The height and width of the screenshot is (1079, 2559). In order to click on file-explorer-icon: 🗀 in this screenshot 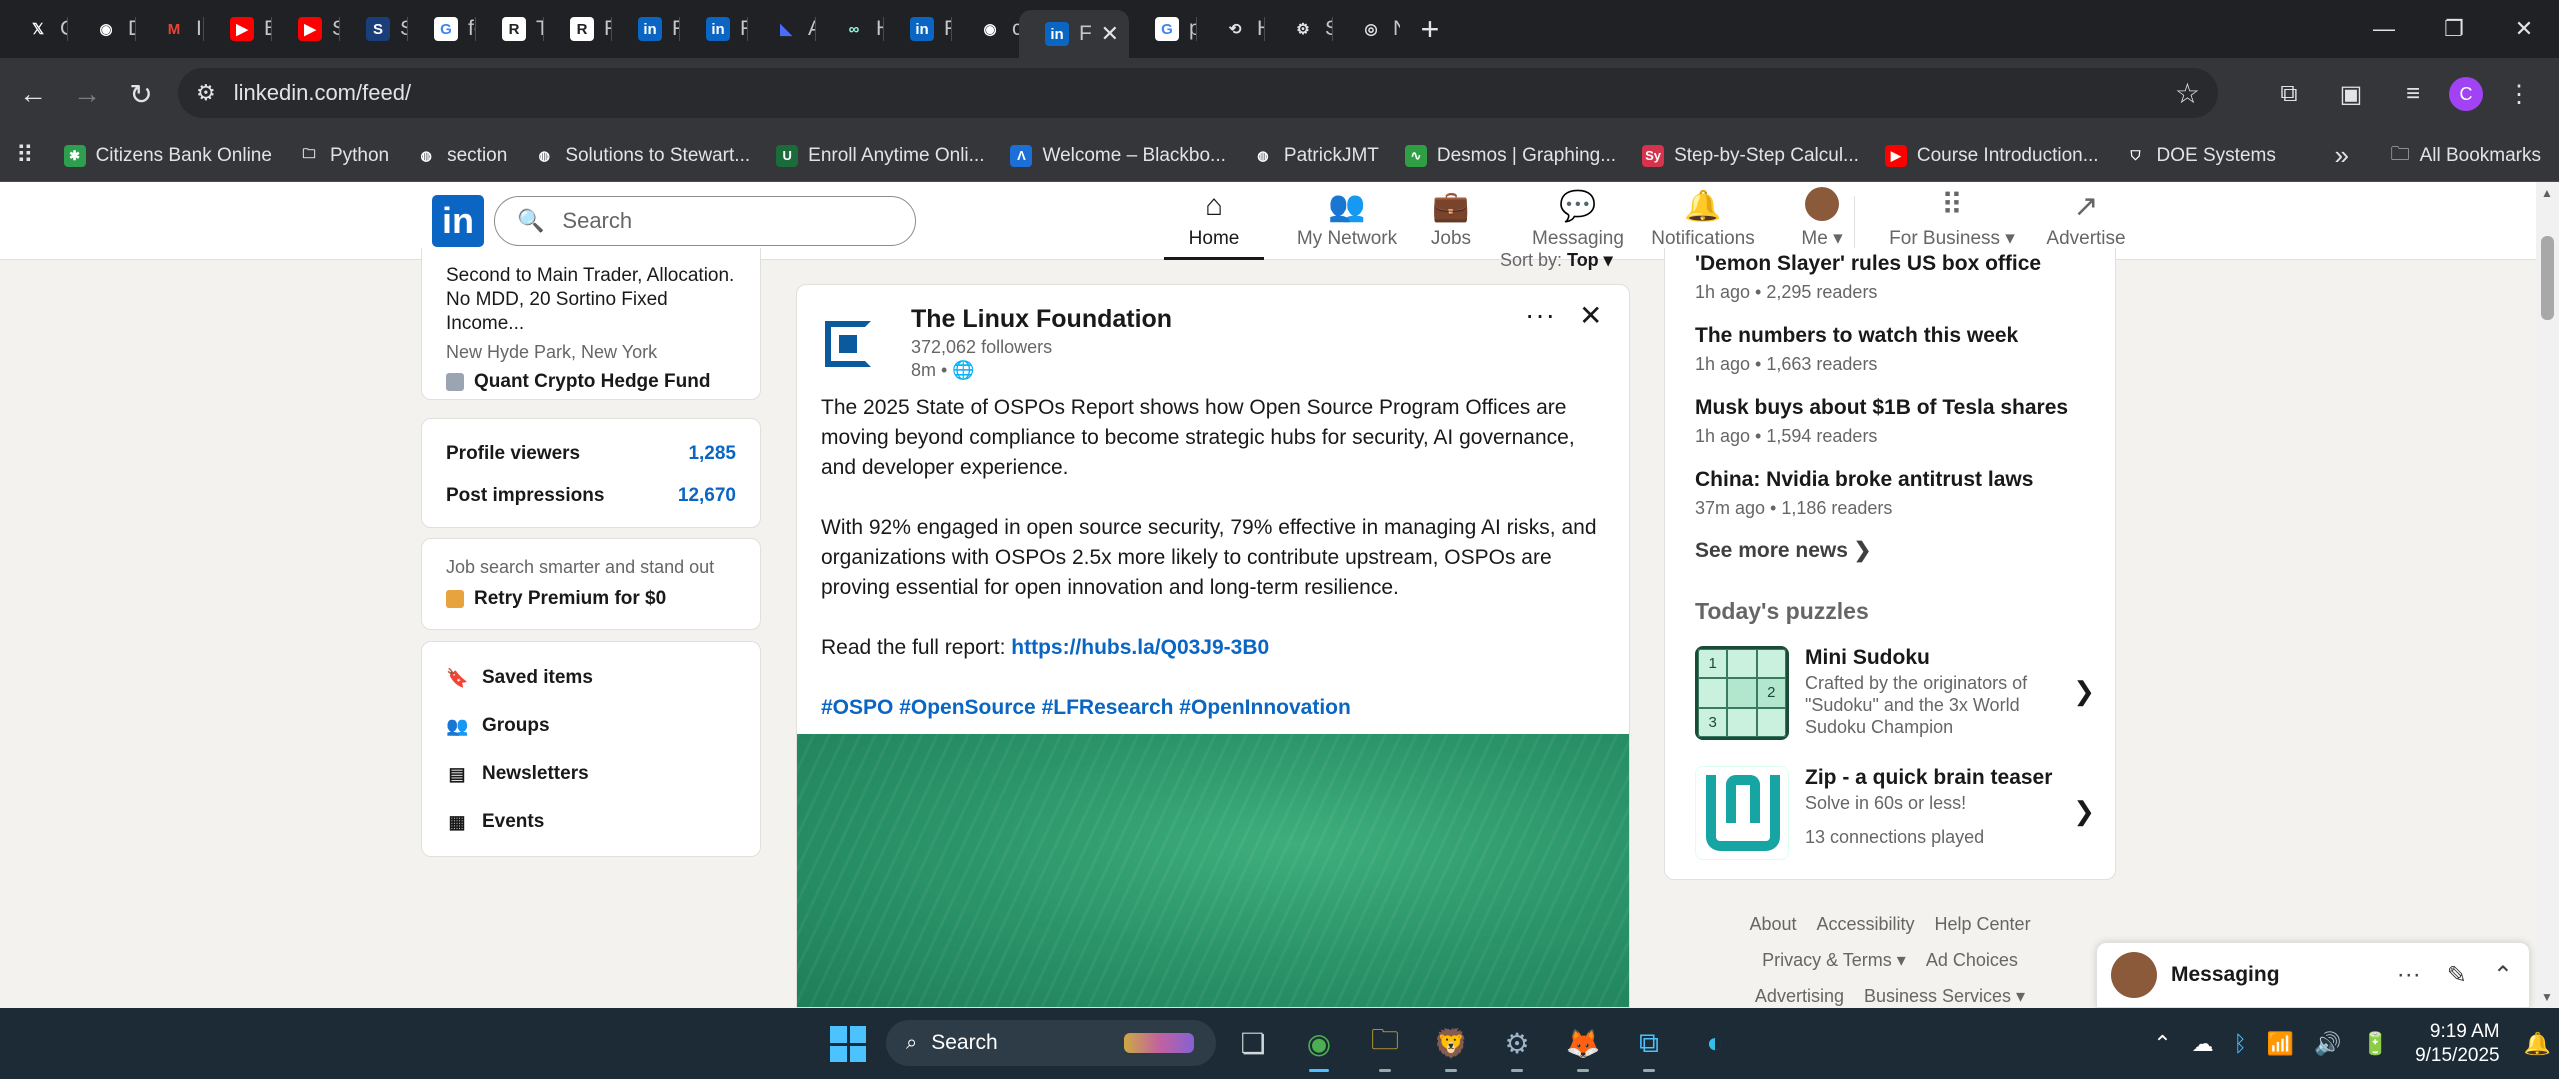, I will do `click(1385, 1046)`.